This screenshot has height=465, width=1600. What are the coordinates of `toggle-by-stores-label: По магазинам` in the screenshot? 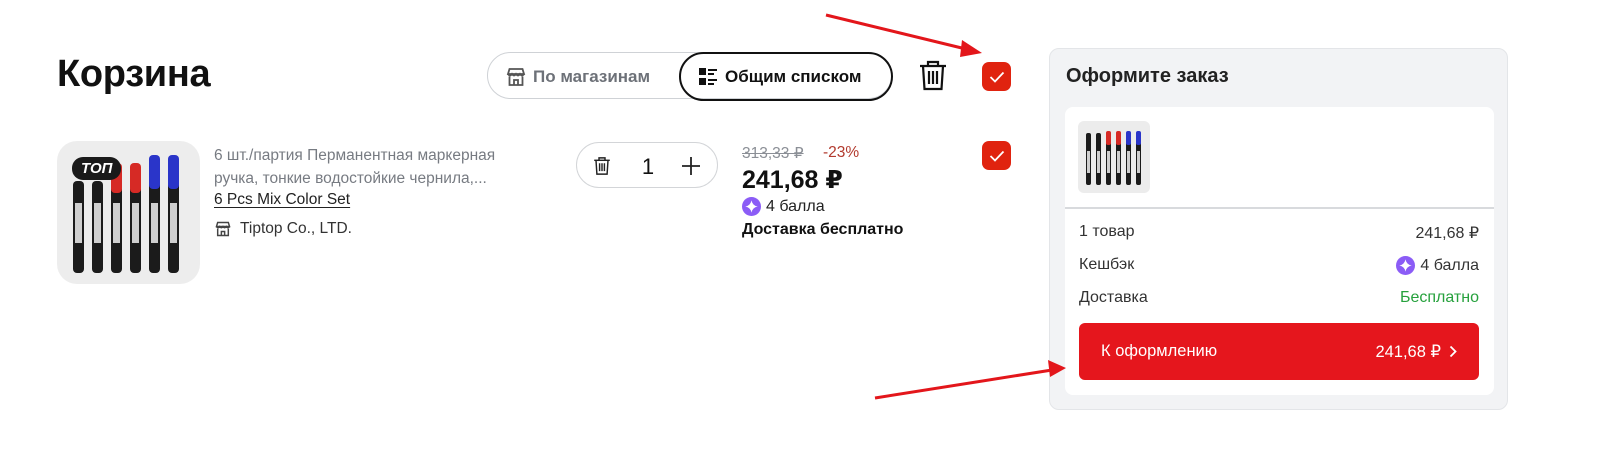 It's located at (592, 76).